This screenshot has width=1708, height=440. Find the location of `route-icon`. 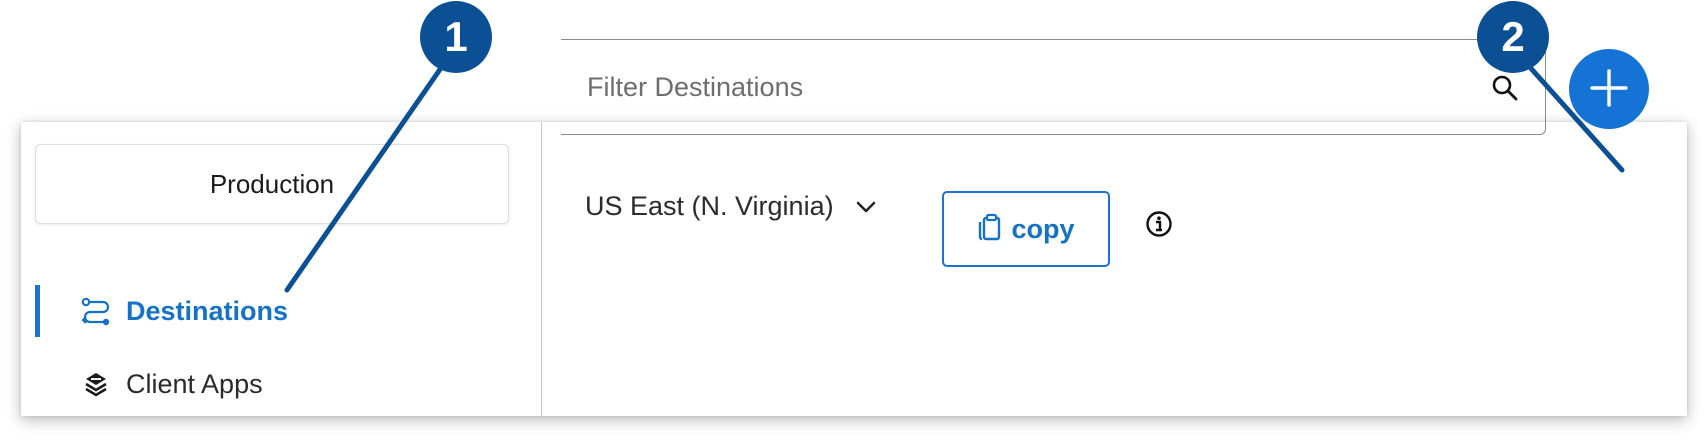

route-icon is located at coordinates (96, 311).